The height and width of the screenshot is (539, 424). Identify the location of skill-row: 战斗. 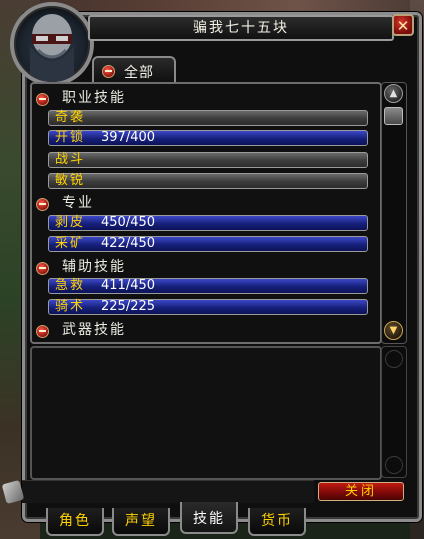
(208, 160).